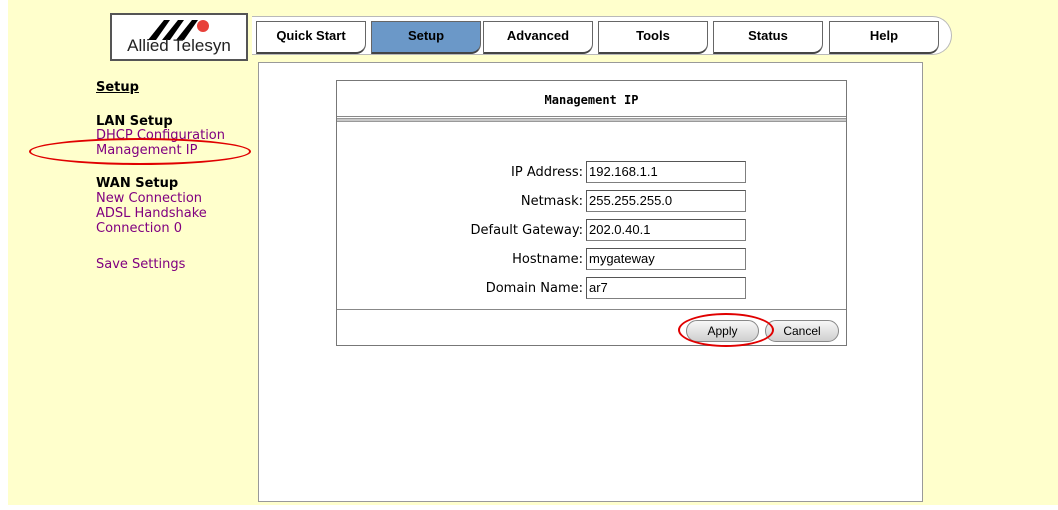  I want to click on domain-name-input: ar7, so click(666, 288).